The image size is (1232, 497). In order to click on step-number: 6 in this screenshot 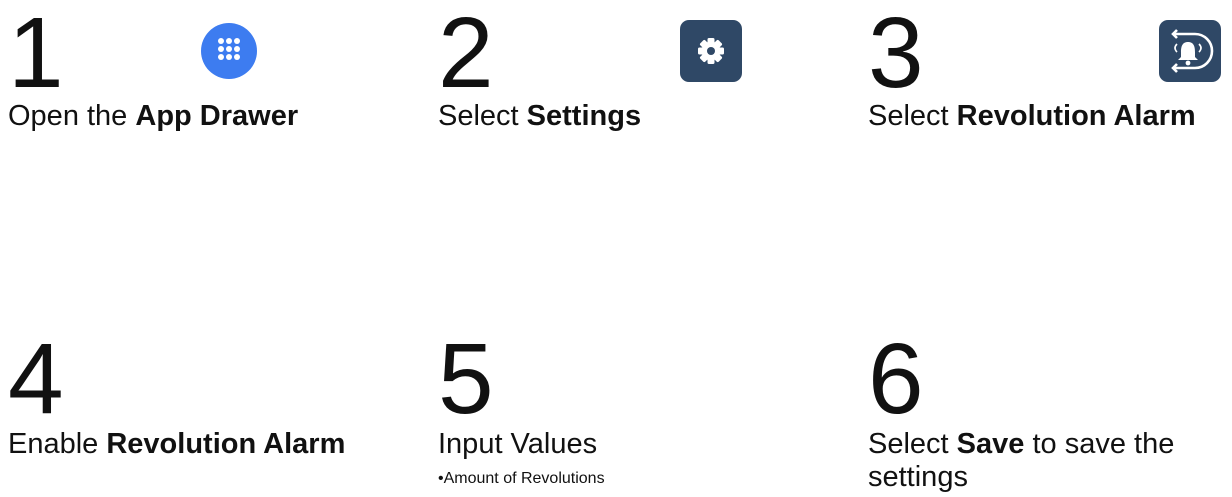, I will do `click(896, 379)`.